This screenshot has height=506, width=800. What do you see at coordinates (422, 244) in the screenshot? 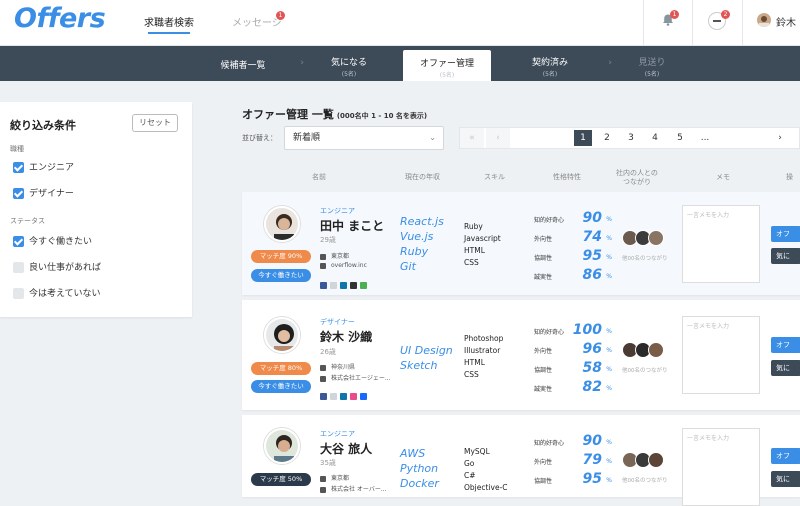
I see `main-skills: React.js Vue.js Ruby Git` at bounding box center [422, 244].